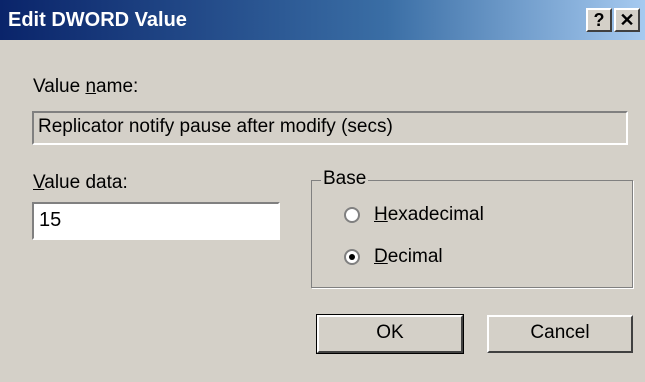 The image size is (645, 382). I want to click on title-bar: Edit DWORD Value ? ✕, so click(322, 20).